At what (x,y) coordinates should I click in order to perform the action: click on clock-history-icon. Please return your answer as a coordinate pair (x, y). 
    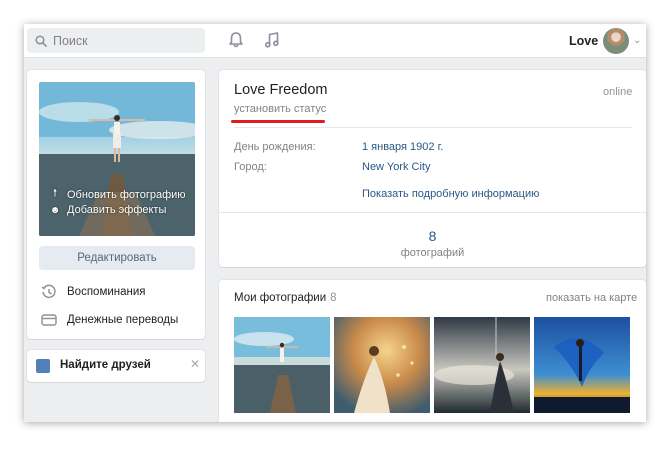
    Looking at the image, I should click on (48, 291).